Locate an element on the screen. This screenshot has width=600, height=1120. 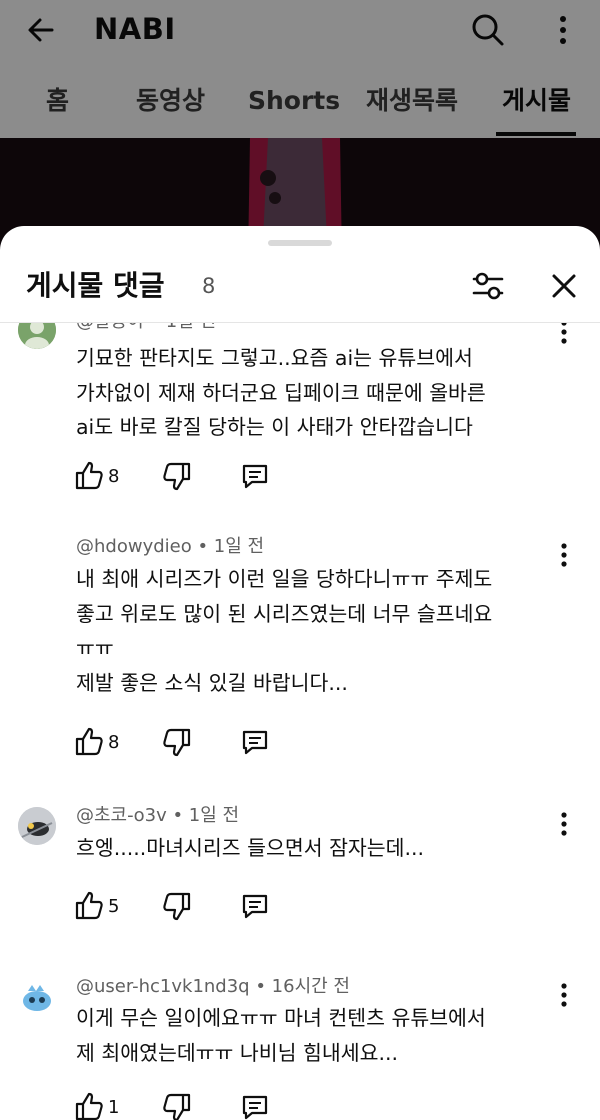
comment-actions: 1 is located at coordinates (194, 1105).